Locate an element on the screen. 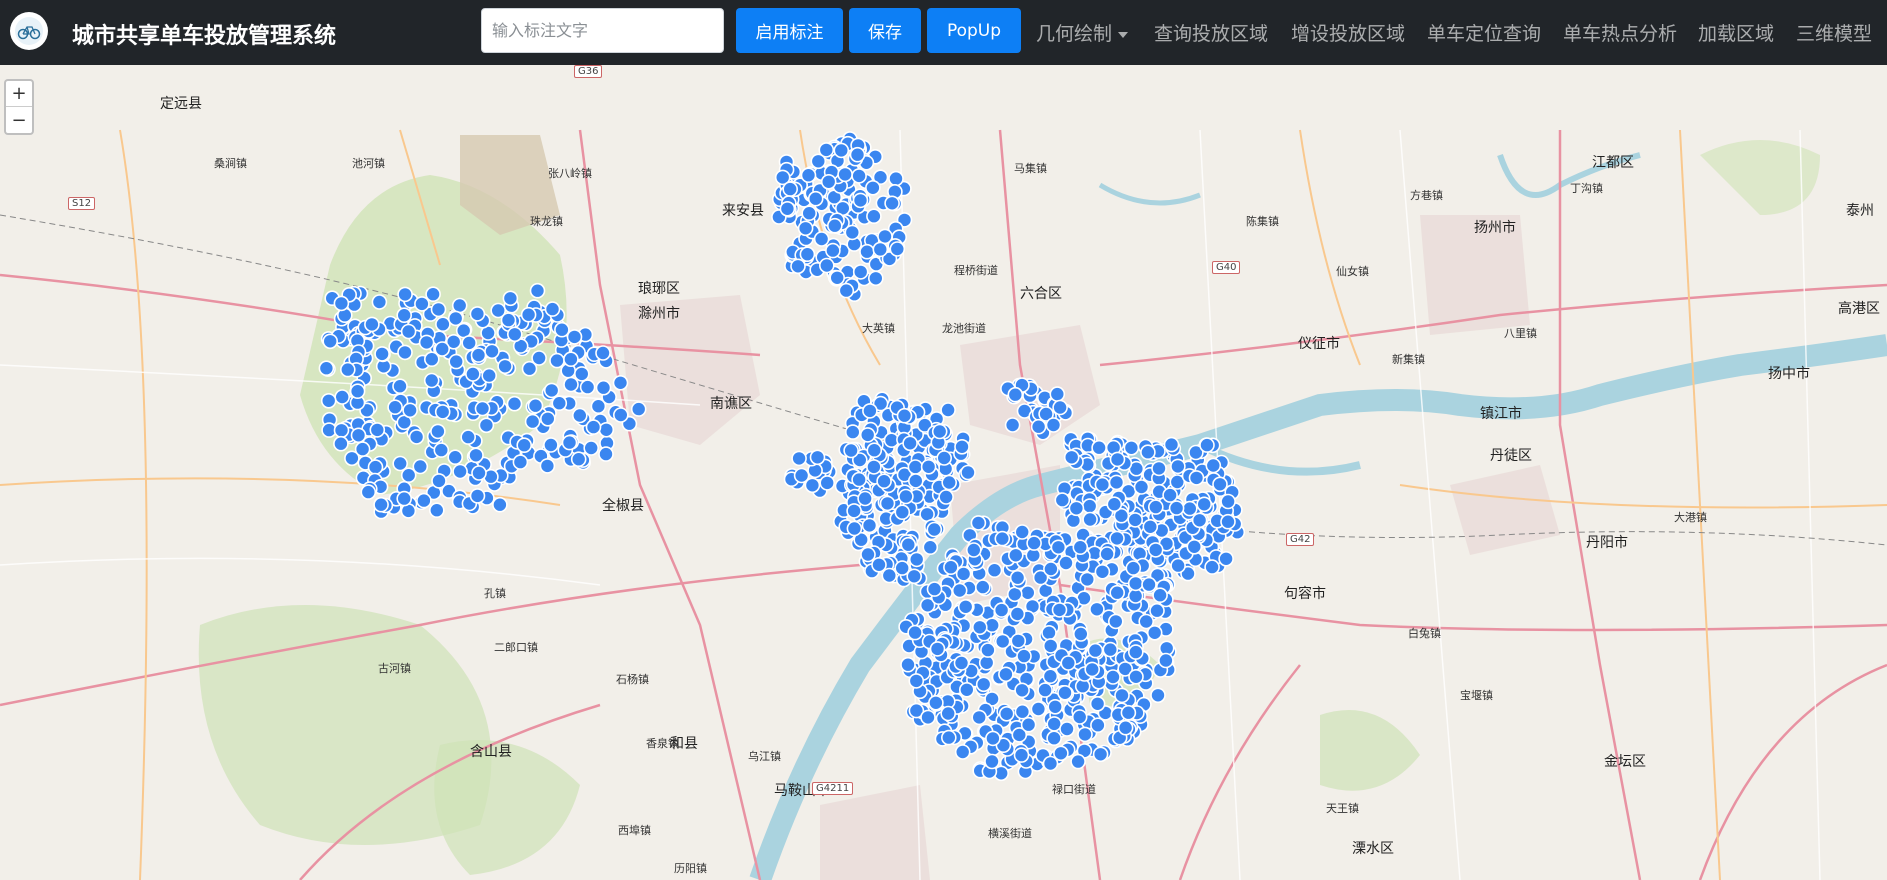 The height and width of the screenshot is (880, 1887). nav-geometry-draw-dropdown: 几何绘制 is located at coordinates (1082, 32).